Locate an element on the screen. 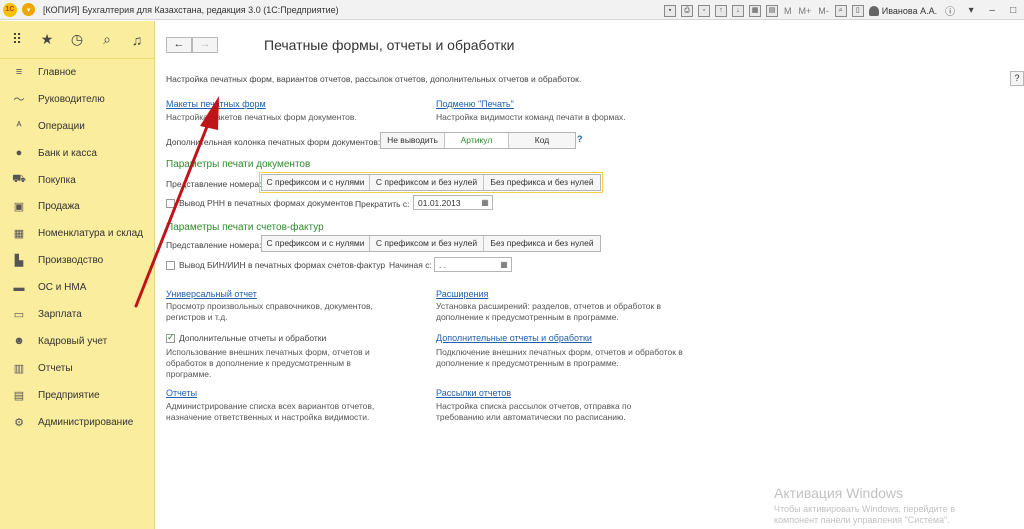 The width and height of the screenshot is (1024, 529). apps-grid-icon: ⠿ is located at coordinates (17, 39).